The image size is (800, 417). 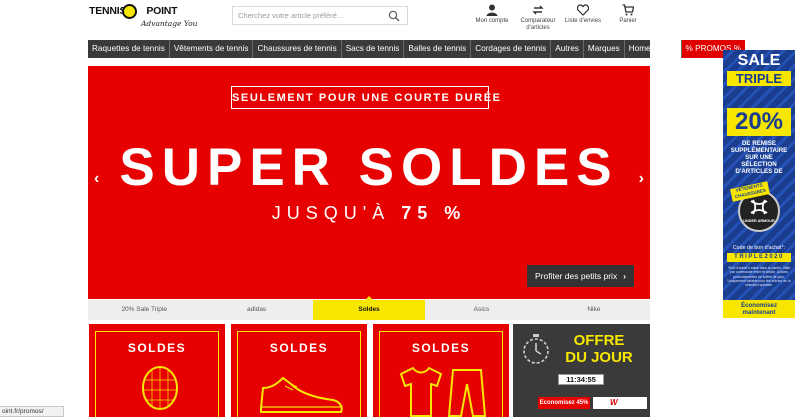 I want to click on hero-title: SUPER SOLDES, so click(x=369, y=167).